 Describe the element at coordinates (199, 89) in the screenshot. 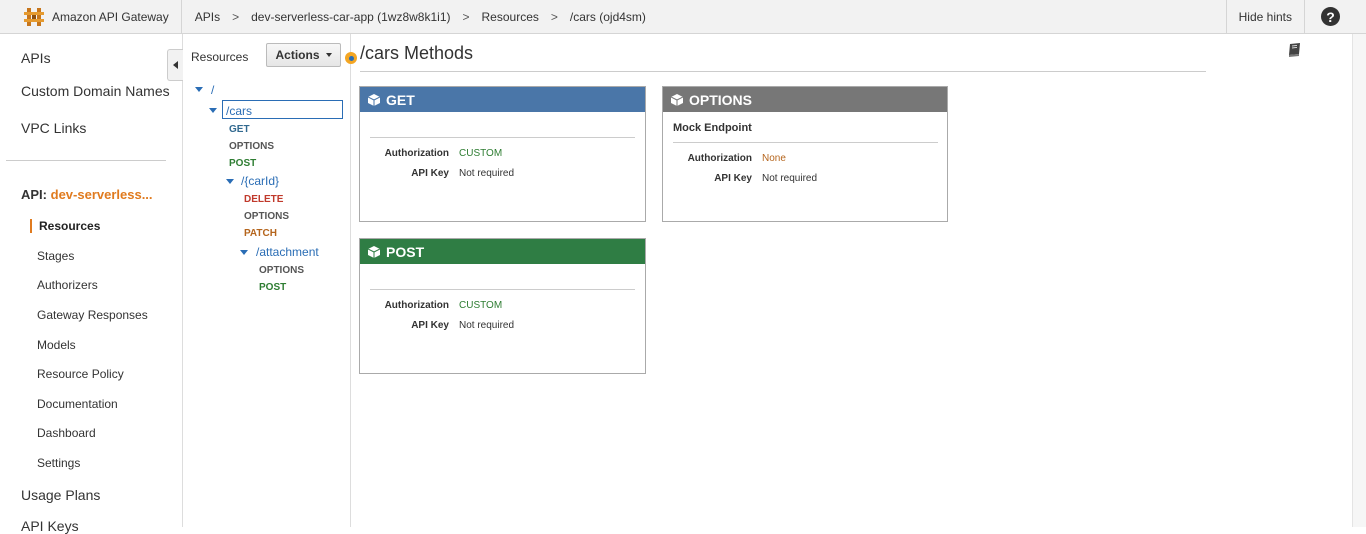

I see `expand-root-icon` at that location.